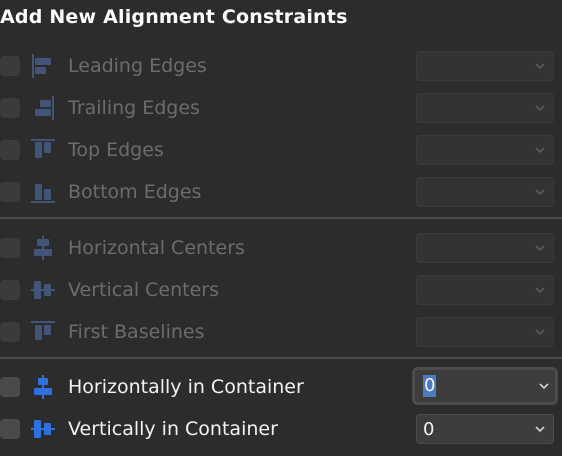  What do you see at coordinates (485, 108) in the screenshot?
I see `trailing-edges-select` at bounding box center [485, 108].